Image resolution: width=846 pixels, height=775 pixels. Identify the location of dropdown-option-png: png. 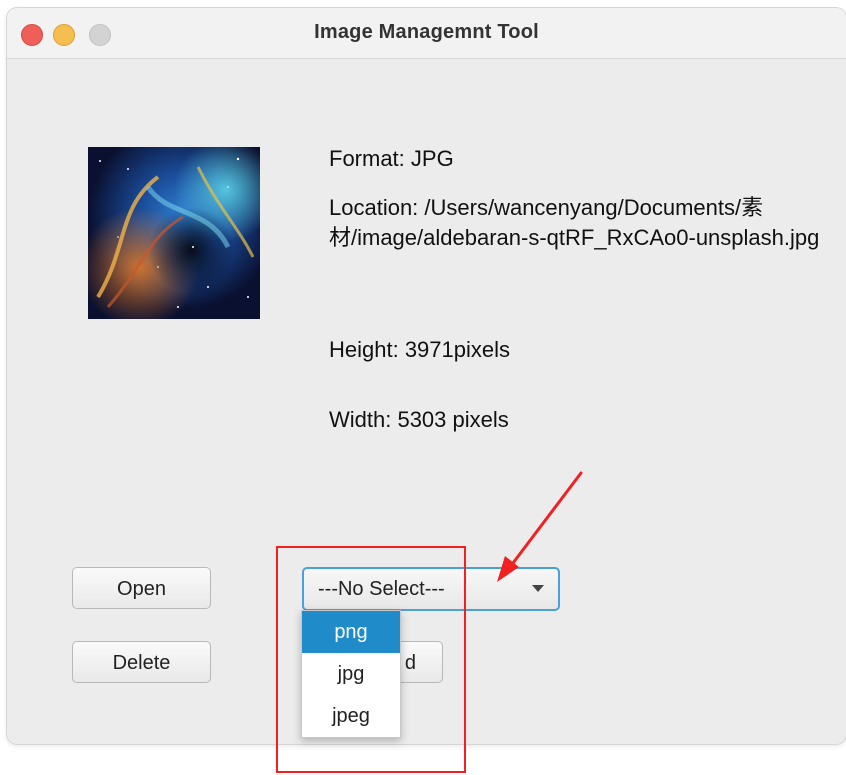
(351, 632).